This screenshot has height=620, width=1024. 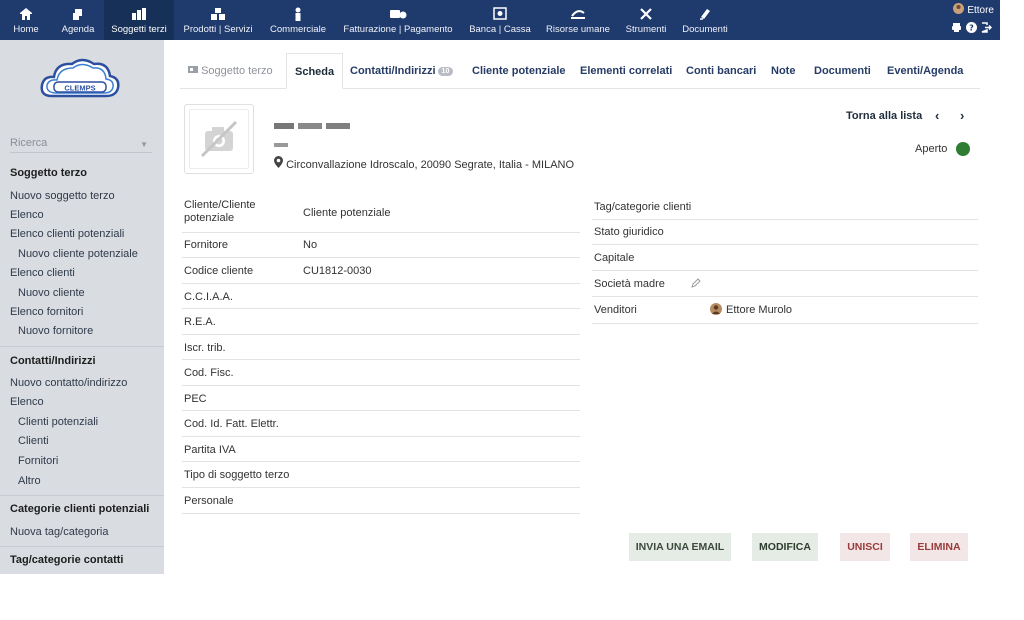 I want to click on link-elenco-fornitori: Elenco fornitori, so click(x=46, y=312).